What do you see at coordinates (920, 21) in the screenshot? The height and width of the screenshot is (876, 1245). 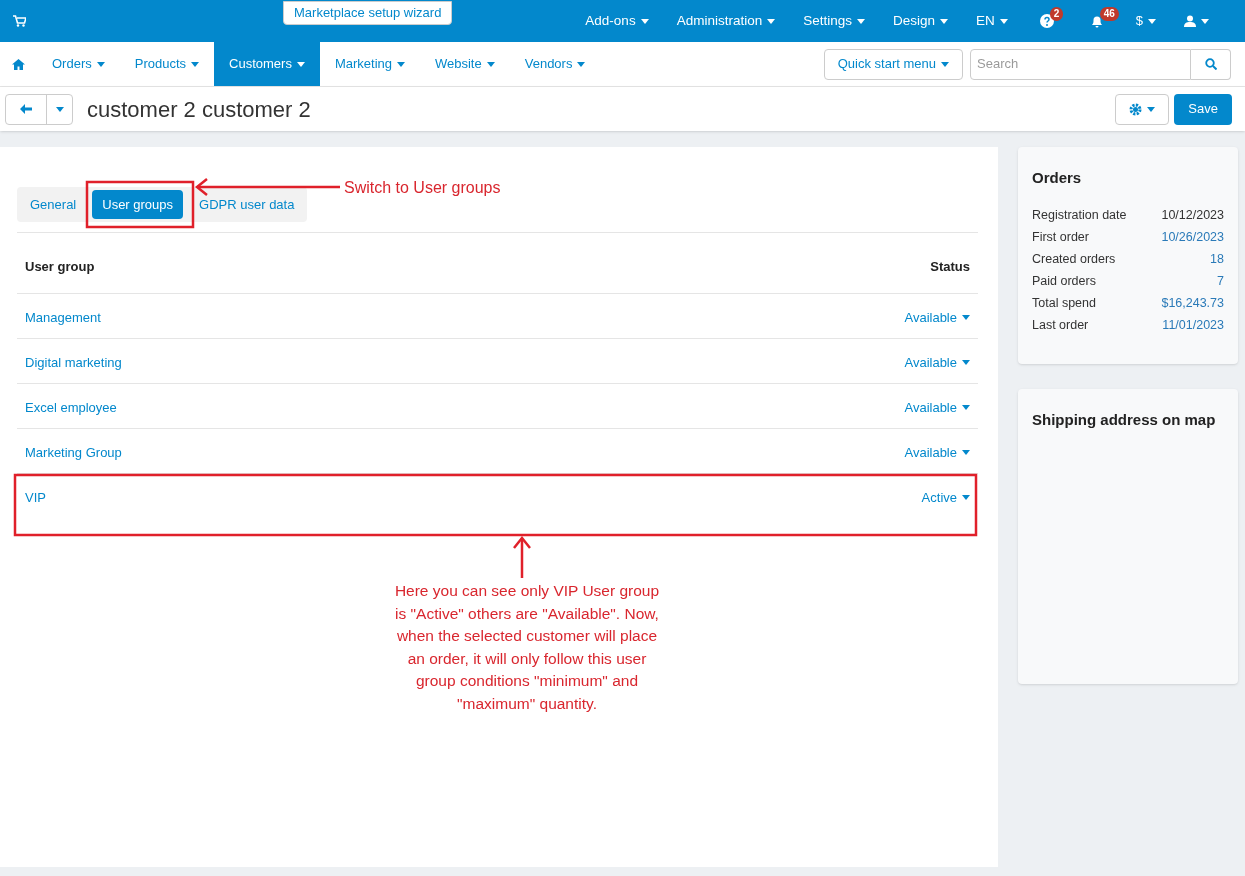 I see `menu-item: Design` at bounding box center [920, 21].